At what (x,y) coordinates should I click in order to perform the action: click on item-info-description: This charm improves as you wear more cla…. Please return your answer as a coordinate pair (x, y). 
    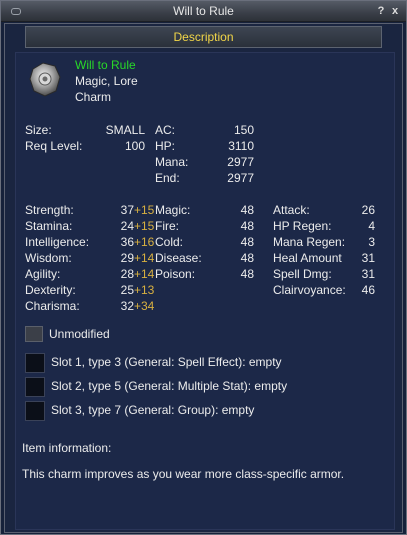
    Looking at the image, I should click on (183, 474).